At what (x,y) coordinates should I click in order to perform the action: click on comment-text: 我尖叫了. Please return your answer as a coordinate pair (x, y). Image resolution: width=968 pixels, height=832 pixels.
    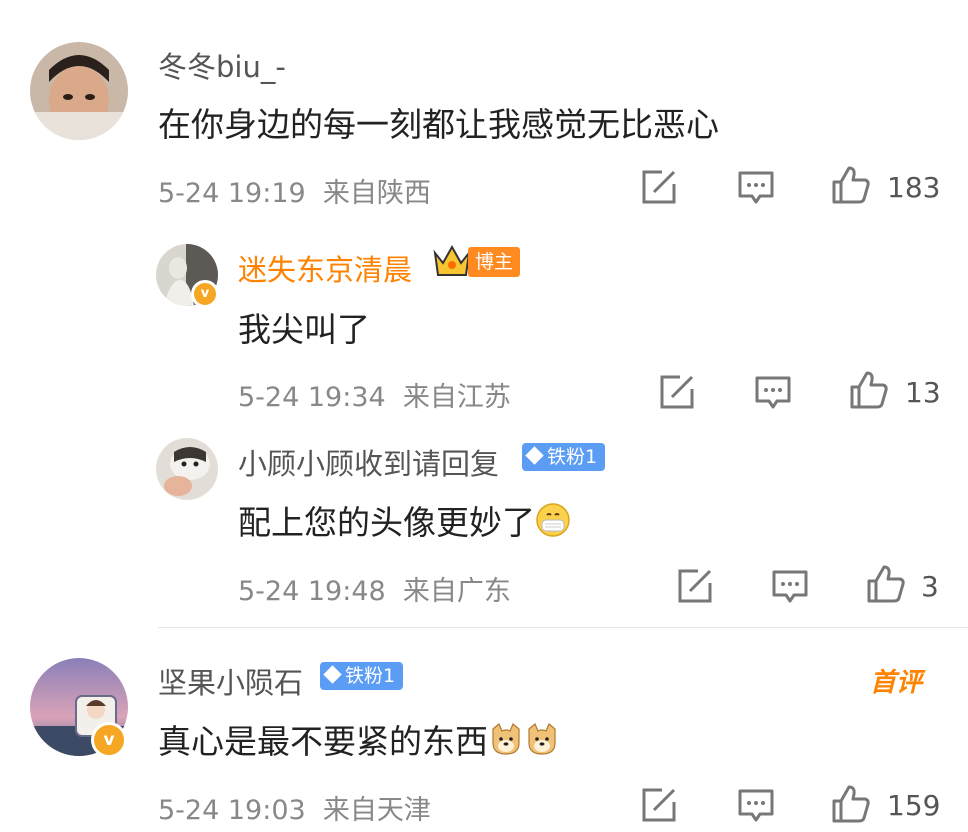
    Looking at the image, I should click on (304, 329).